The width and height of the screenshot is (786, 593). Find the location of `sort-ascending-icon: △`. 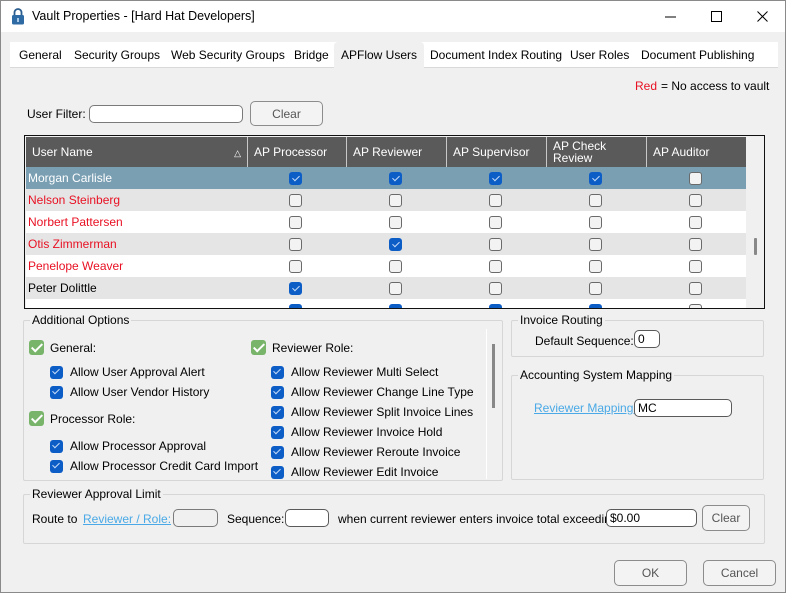

sort-ascending-icon: △ is located at coordinates (237, 153).